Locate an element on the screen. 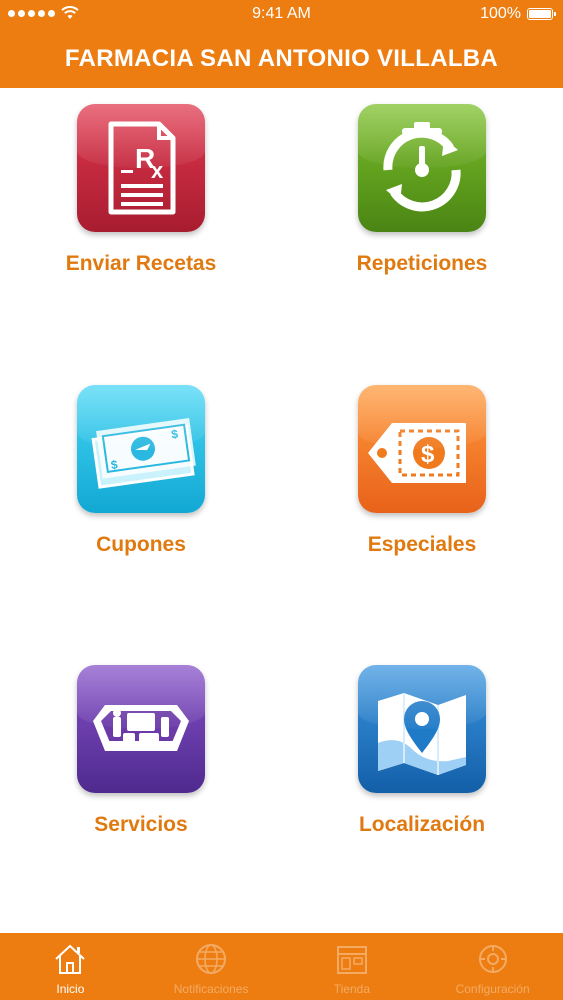  tile-cupones: $ $ Cupones is located at coordinates (141, 471).